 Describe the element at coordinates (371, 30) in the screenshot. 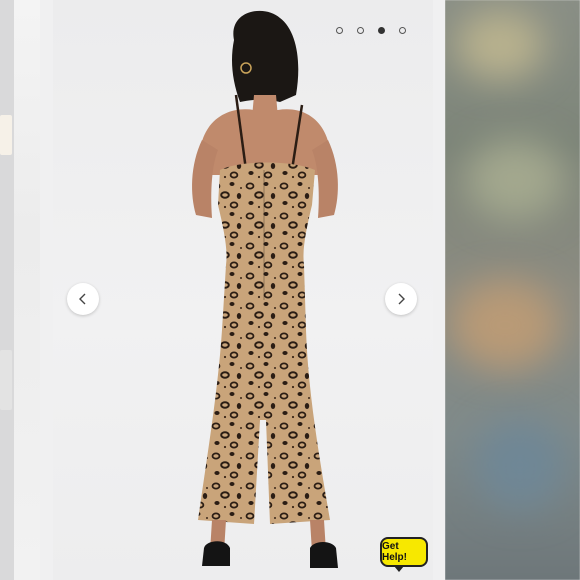

I see `carousel-pagination` at that location.